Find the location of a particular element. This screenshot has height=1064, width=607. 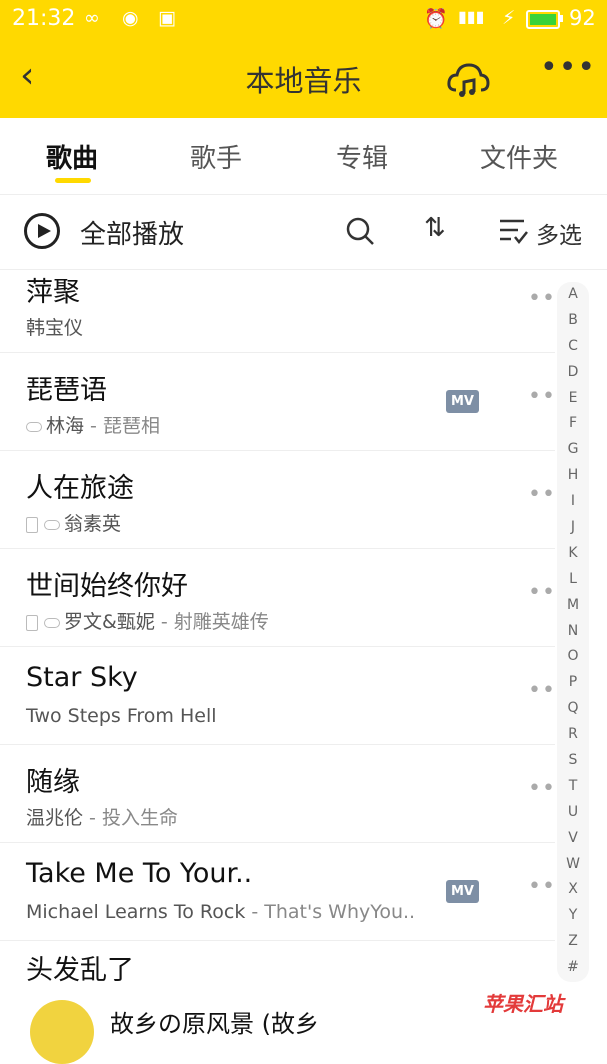

alphabet-index-letter: Y is located at coordinates (573, 916).